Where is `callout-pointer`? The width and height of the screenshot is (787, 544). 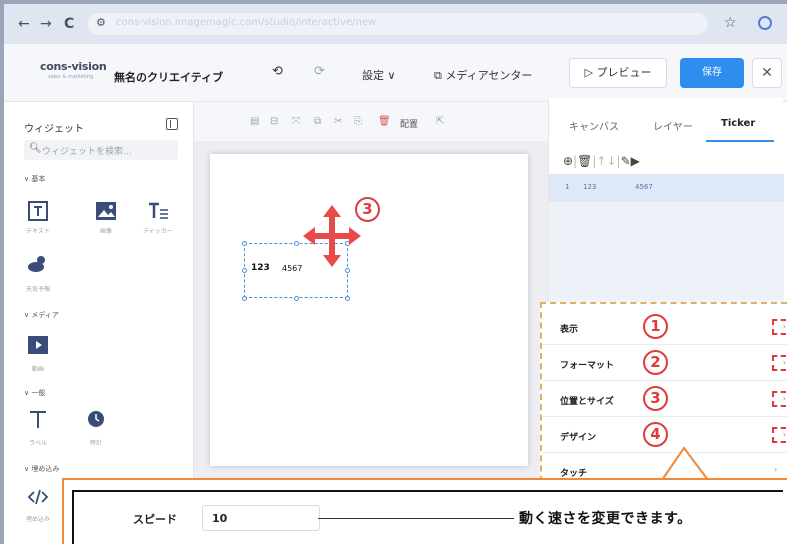
callout-pointer is located at coordinates (685, 463).